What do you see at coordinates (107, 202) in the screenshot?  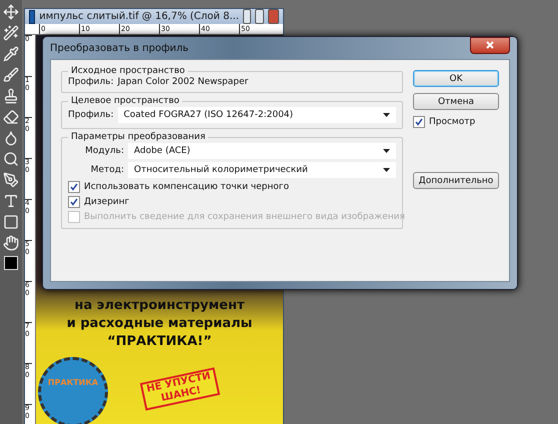 I see `checkbox-label: Дизеринг` at bounding box center [107, 202].